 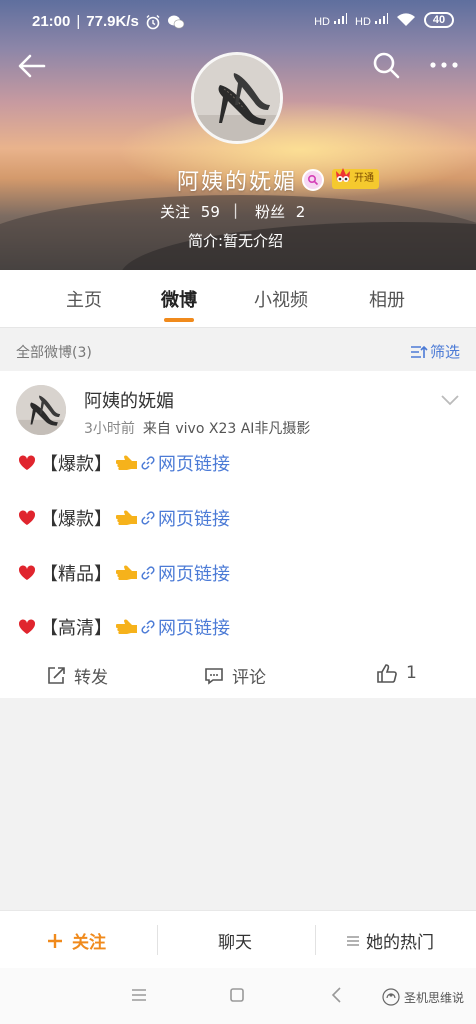 I want to click on filter-label: 筛选, so click(x=445, y=352).